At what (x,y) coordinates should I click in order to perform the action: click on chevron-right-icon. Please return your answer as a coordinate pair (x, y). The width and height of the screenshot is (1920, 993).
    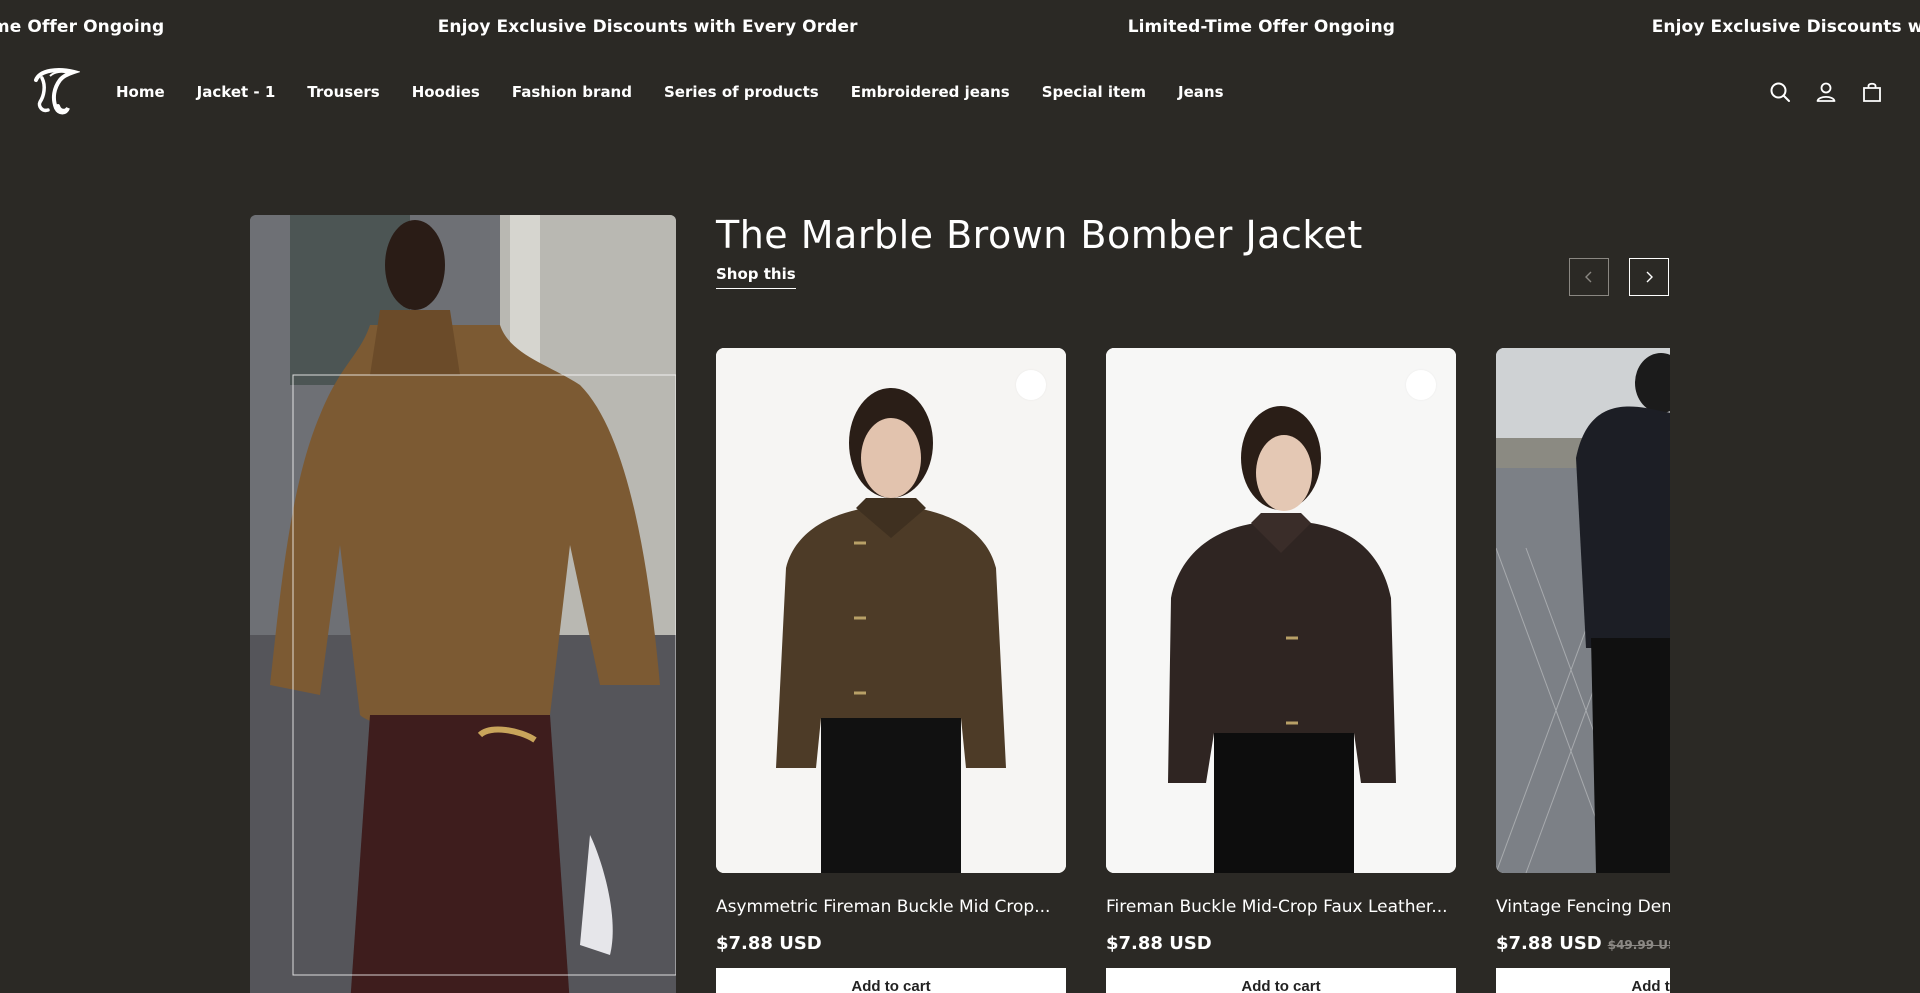
    Looking at the image, I should click on (1649, 277).